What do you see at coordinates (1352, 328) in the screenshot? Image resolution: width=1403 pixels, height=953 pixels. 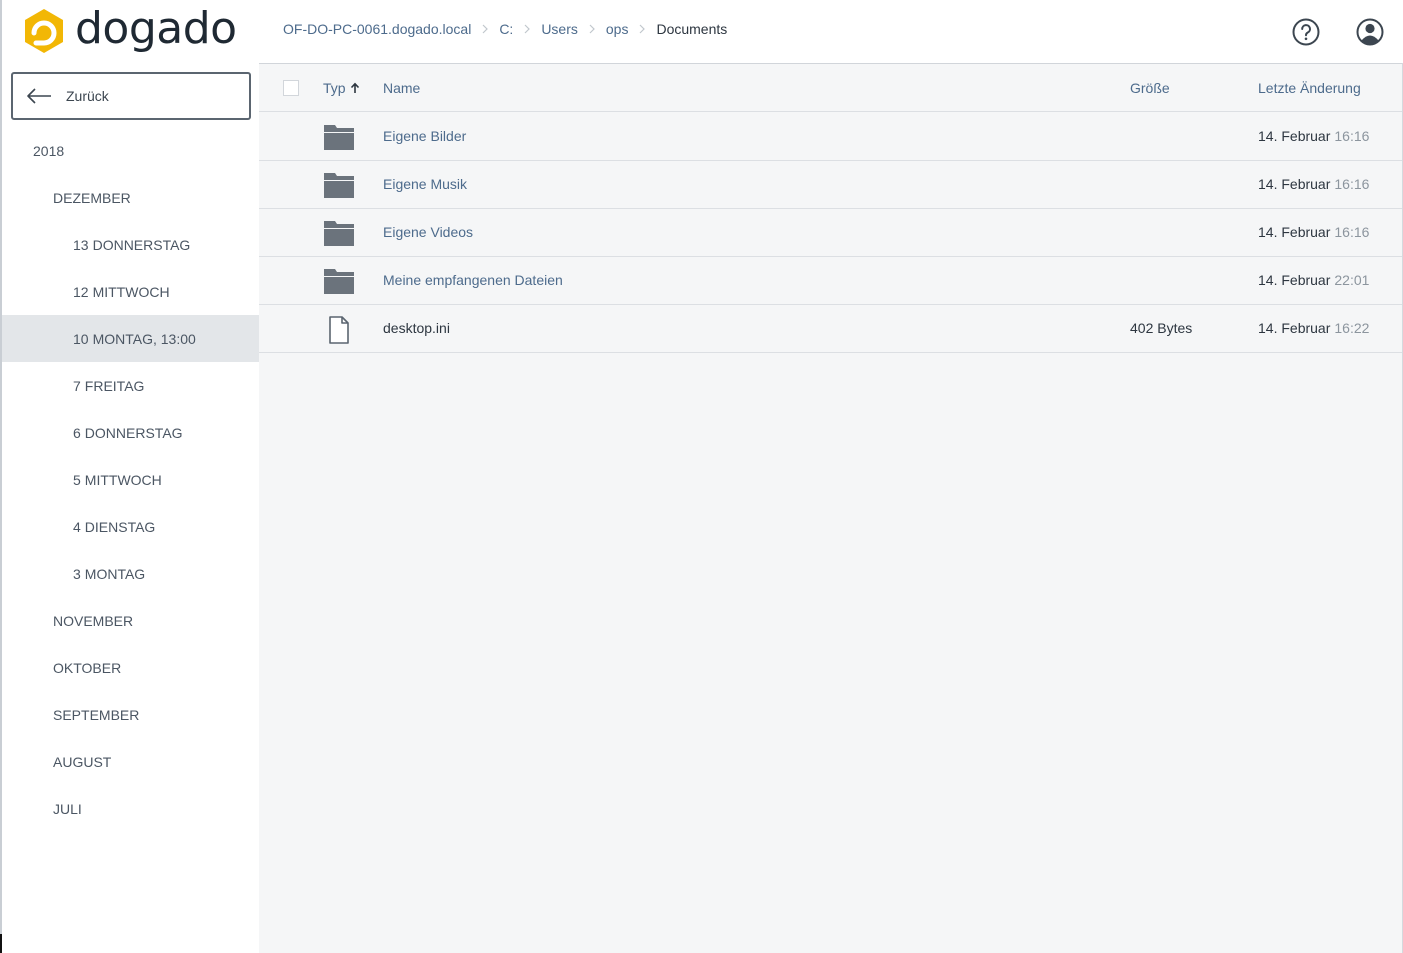 I see `item-modified-time: 16:22` at bounding box center [1352, 328].